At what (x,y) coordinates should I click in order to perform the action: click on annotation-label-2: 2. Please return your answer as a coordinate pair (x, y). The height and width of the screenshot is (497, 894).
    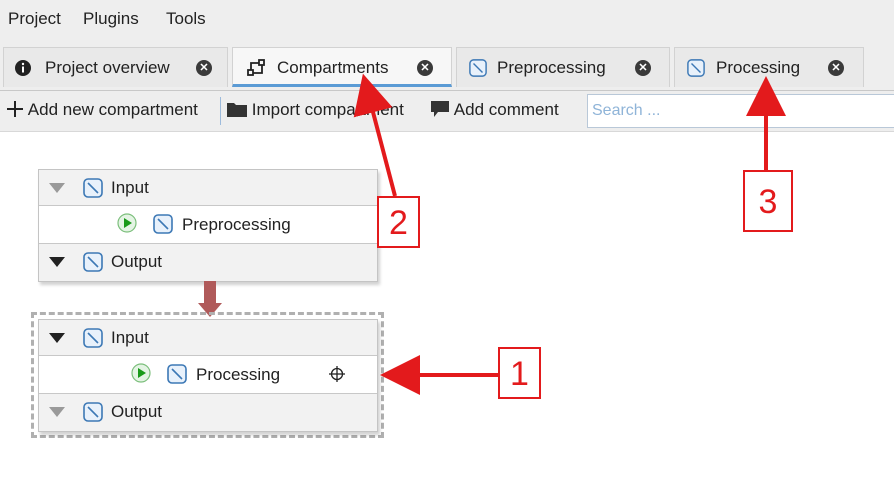
    Looking at the image, I should click on (398, 222).